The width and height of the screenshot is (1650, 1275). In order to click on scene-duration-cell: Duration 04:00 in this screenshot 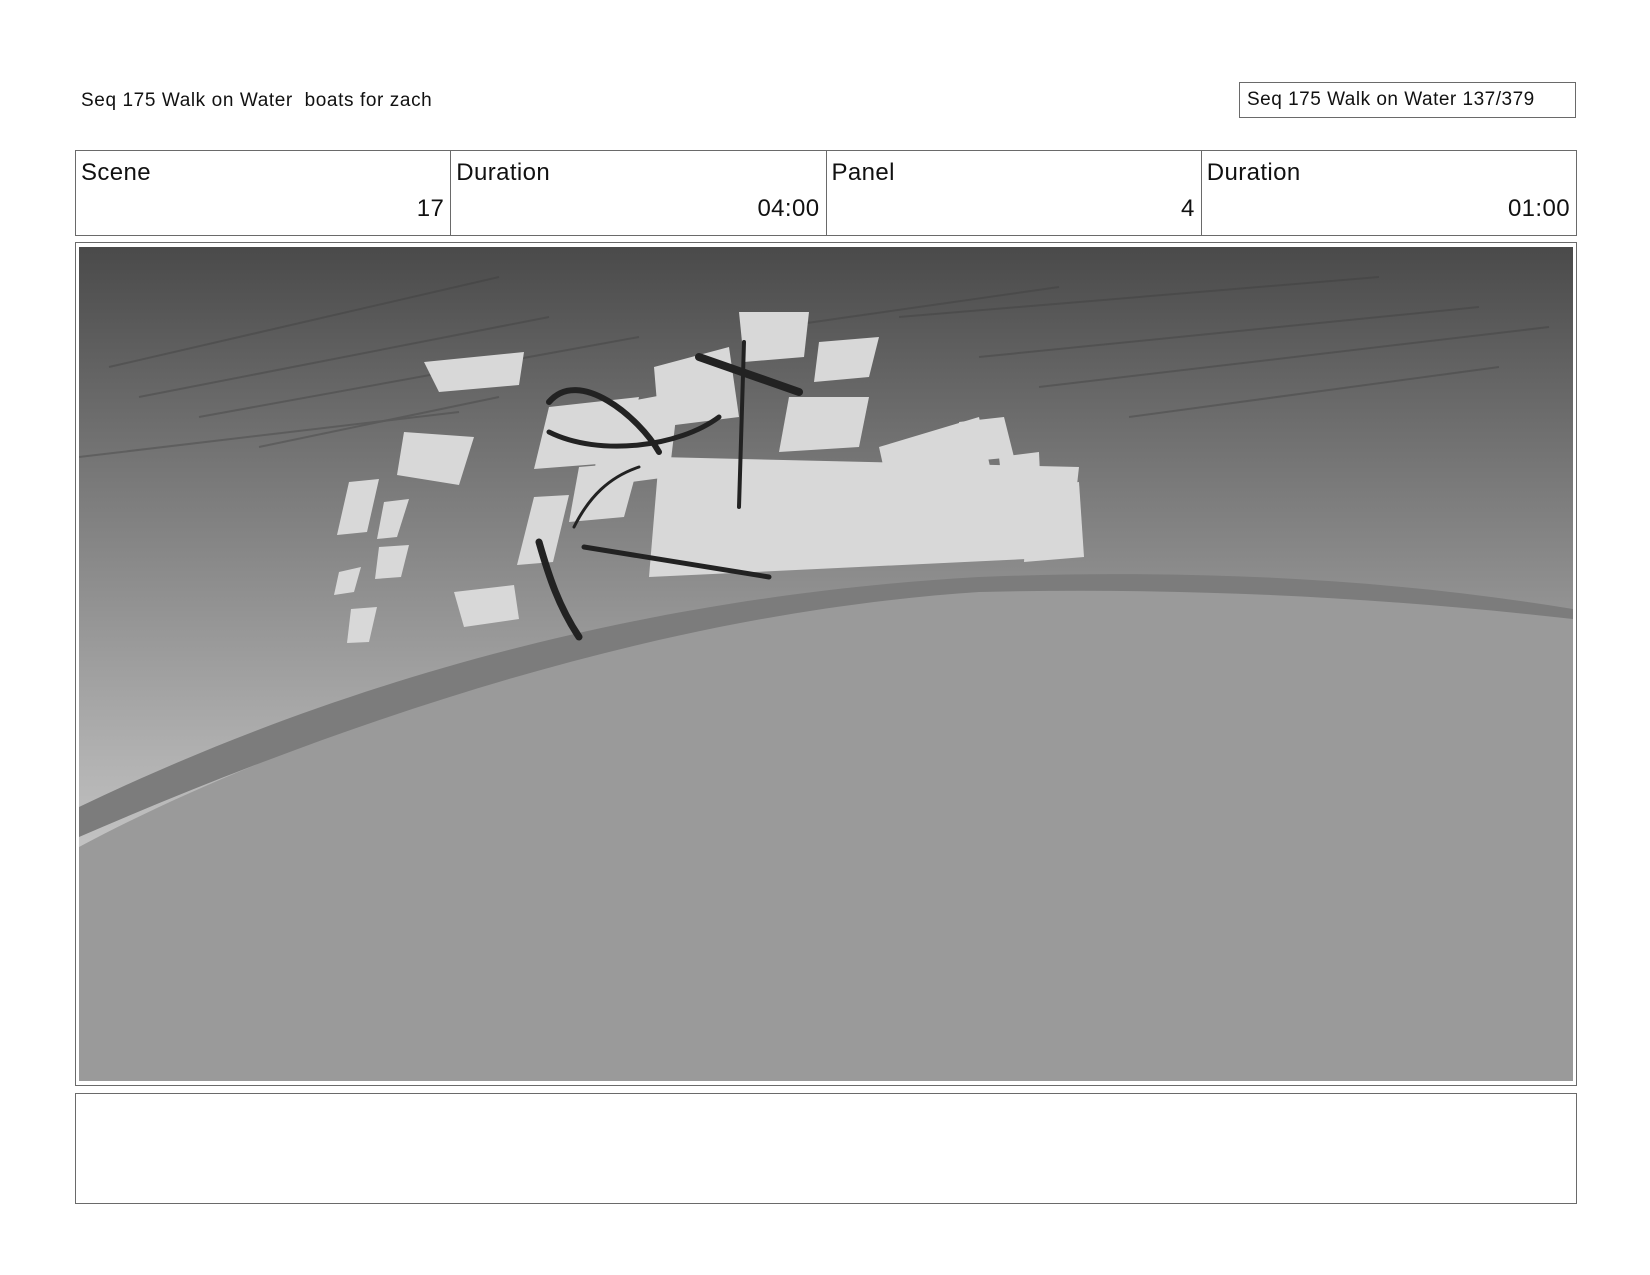, I will do `click(639, 193)`.